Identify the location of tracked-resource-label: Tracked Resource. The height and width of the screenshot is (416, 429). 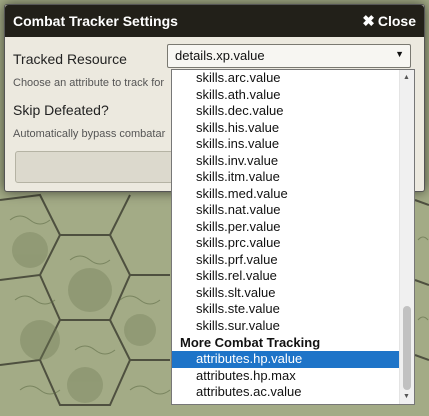
(70, 59).